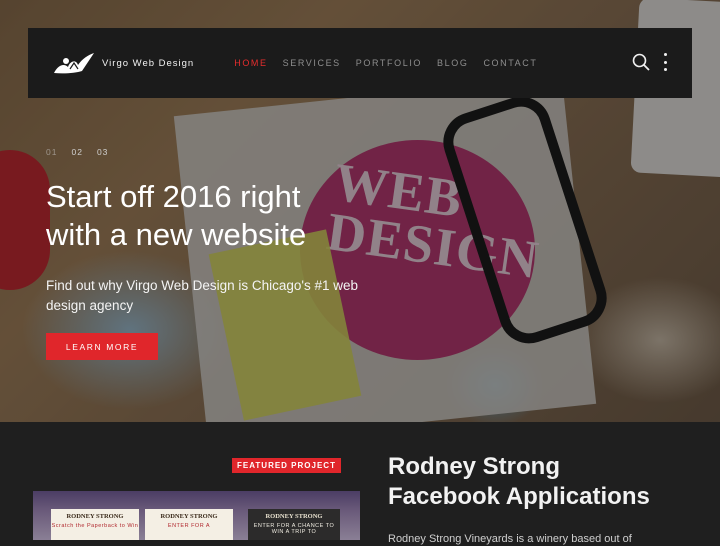 This screenshot has height=546, width=720. Describe the element at coordinates (189, 516) in the screenshot. I see `project-card-2-brand: RODNEY STRONG` at that location.